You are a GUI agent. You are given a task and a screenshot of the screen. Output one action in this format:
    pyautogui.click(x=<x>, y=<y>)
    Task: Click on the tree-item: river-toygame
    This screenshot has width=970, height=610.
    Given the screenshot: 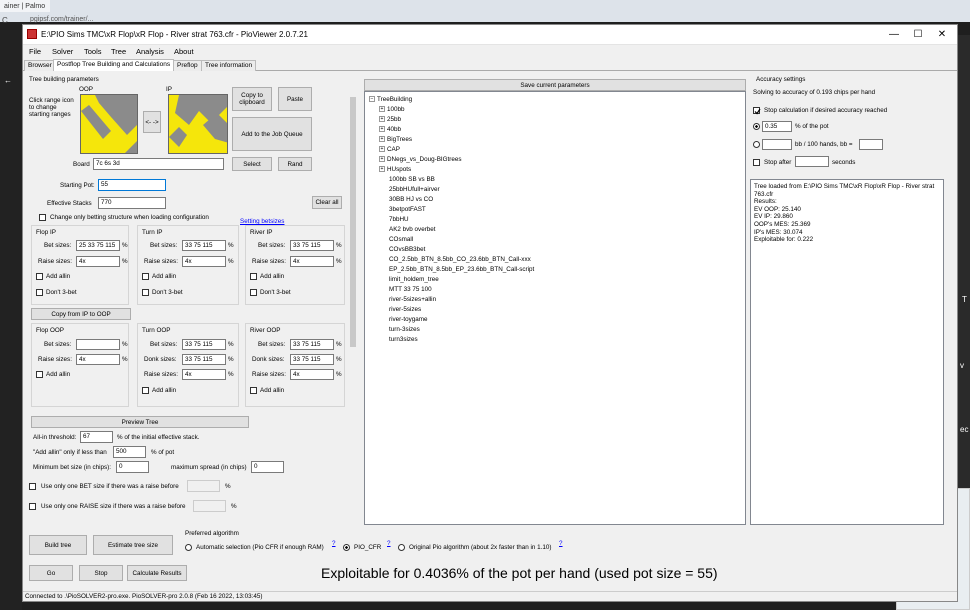 What is the action you would take?
    pyautogui.click(x=408, y=319)
    